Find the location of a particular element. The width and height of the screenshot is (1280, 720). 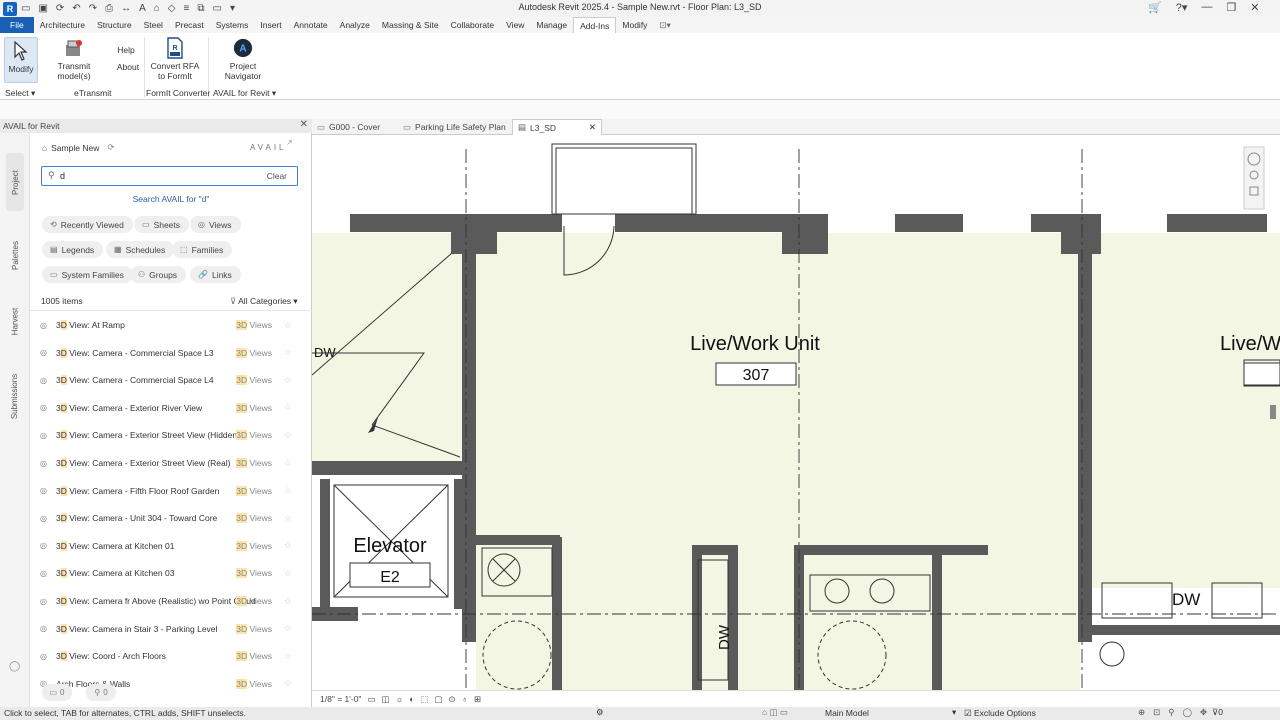

tab-collaborate: Collaborate is located at coordinates (472, 25).